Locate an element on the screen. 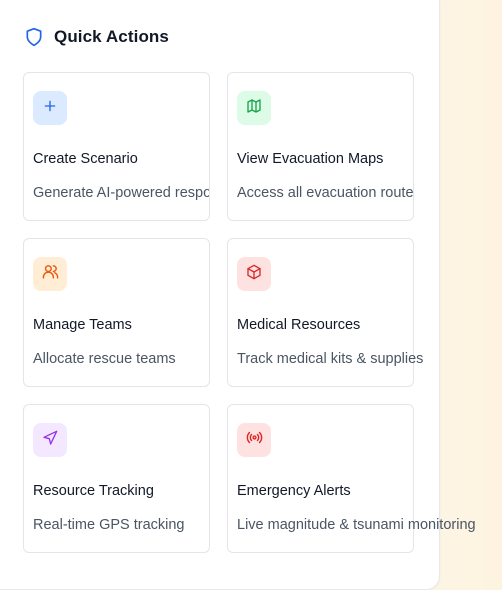 This screenshot has height=590, width=502. card-description: Access all evacuation routes is located at coordinates (325, 193).